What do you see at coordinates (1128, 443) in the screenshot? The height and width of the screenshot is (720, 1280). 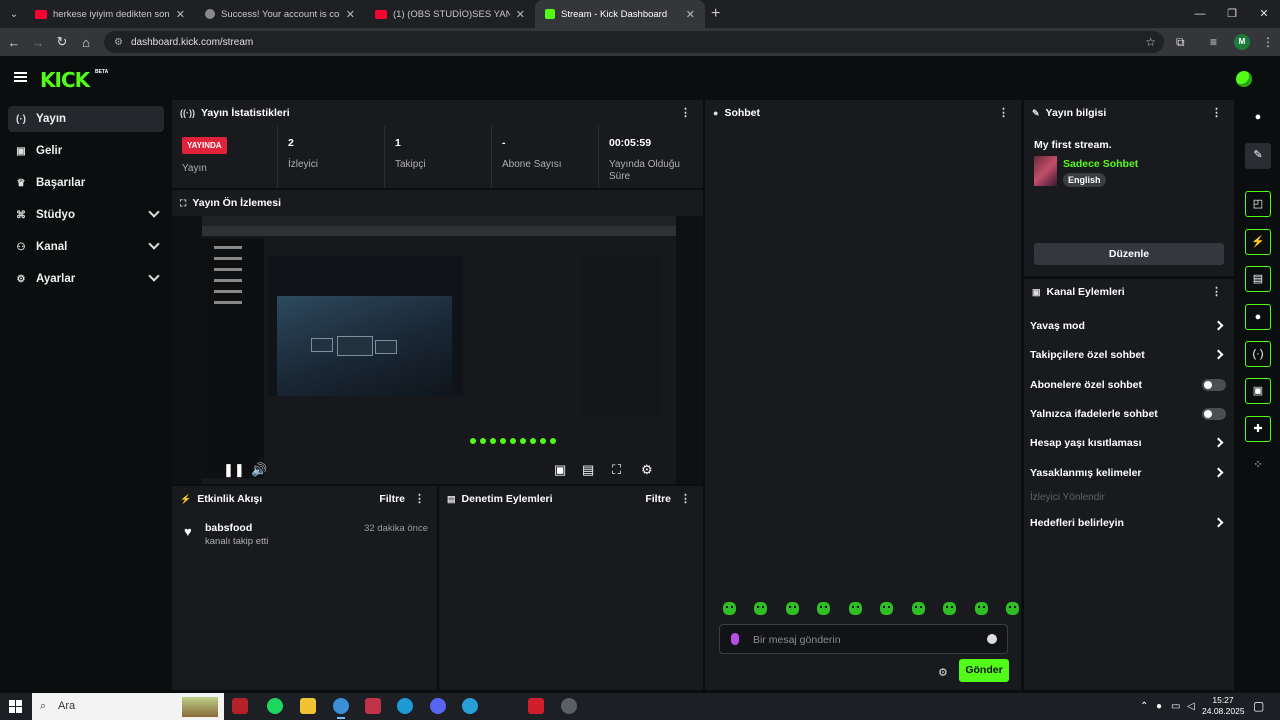 I see `account-age-row: Hesap yaşı kısıtlaması` at bounding box center [1128, 443].